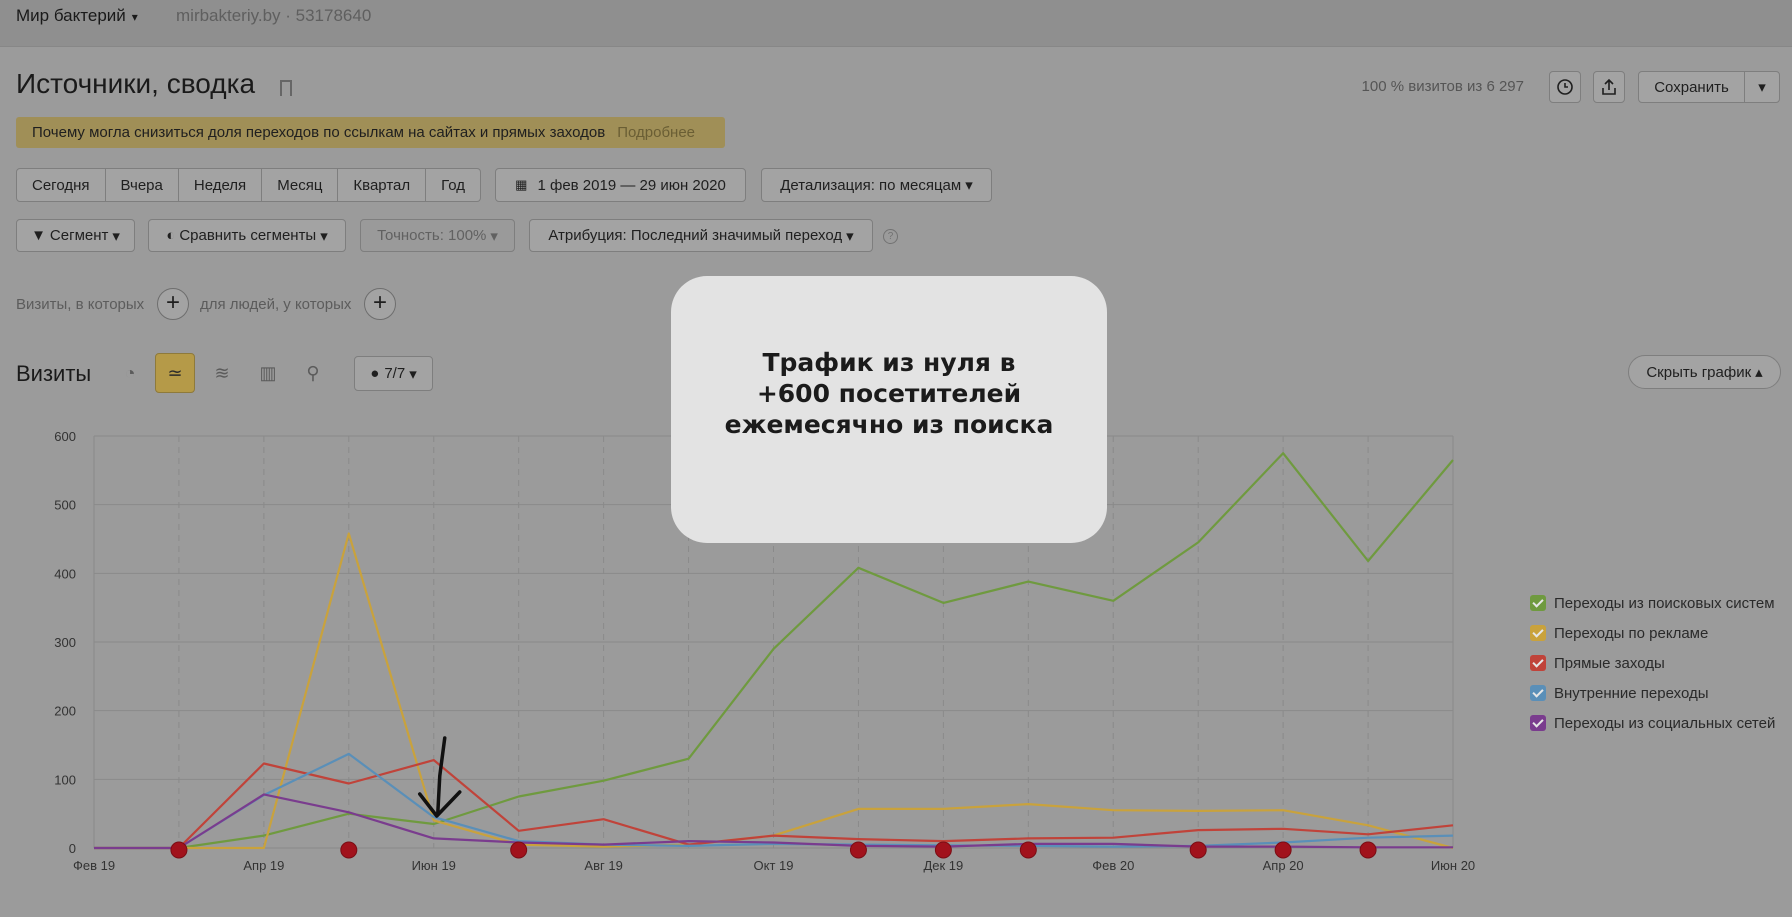  What do you see at coordinates (71, 15) in the screenshot?
I see `site-name: Мир бактерий` at bounding box center [71, 15].